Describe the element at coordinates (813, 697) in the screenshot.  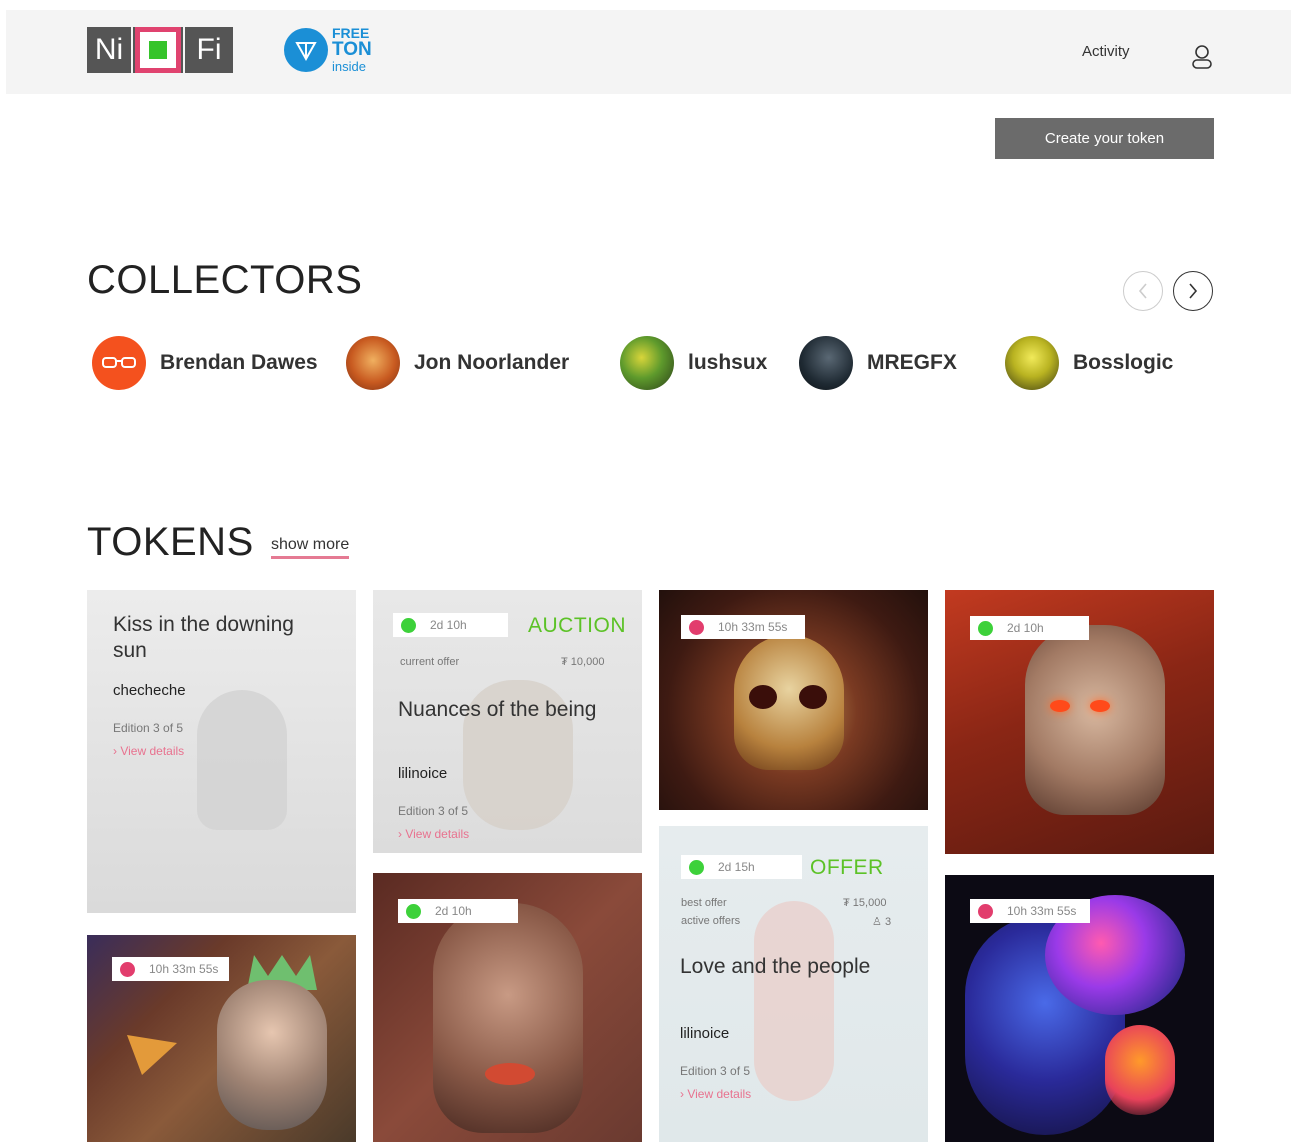
I see `skull-eye-right` at that location.